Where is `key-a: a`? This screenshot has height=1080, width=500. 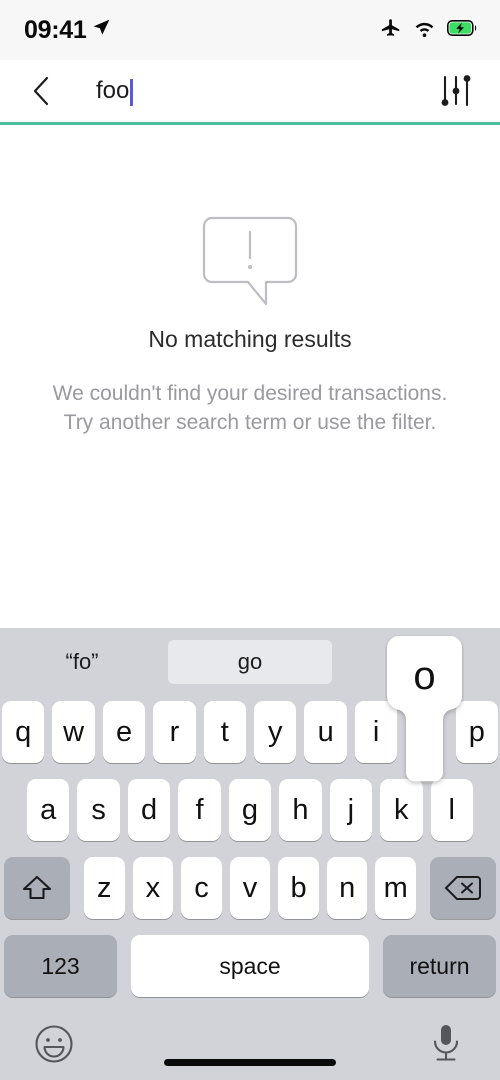
key-a: a is located at coordinates (48, 810).